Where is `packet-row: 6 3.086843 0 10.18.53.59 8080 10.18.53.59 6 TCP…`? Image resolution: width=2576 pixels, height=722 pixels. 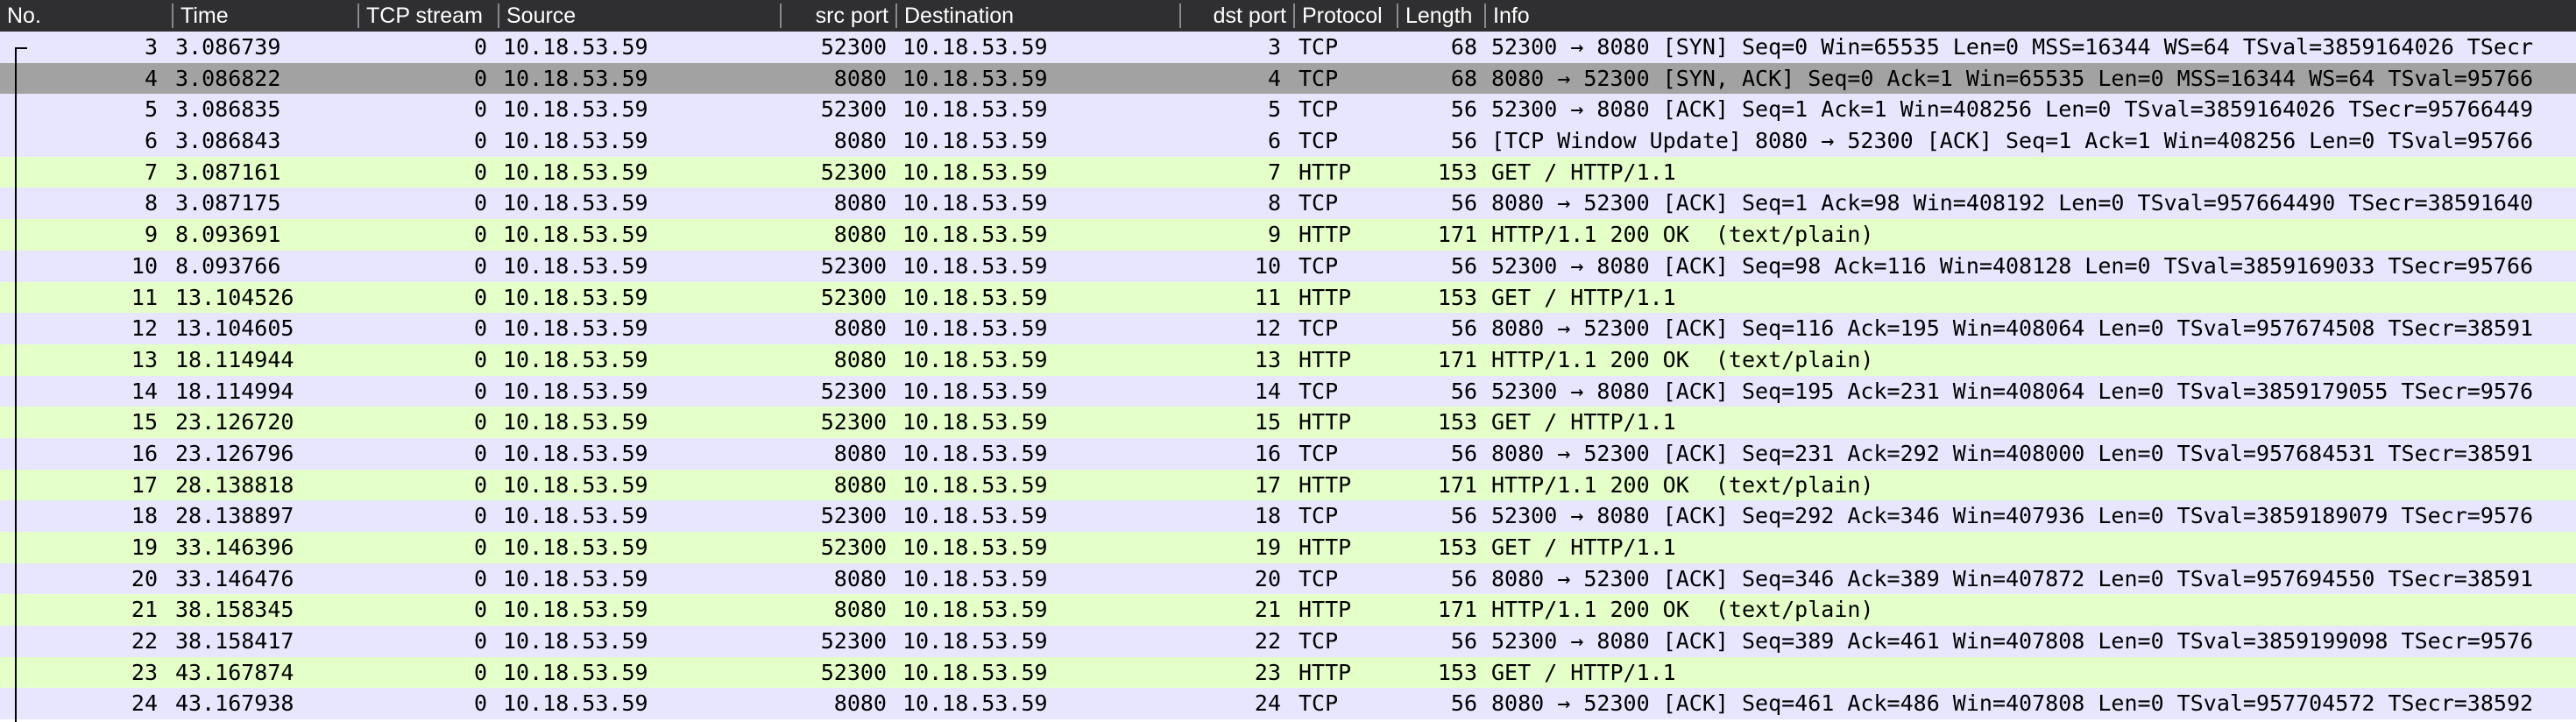
packet-row: 6 3.086843 0 10.18.53.59 8080 10.18.53.59 6 TCP… is located at coordinates (1288, 141).